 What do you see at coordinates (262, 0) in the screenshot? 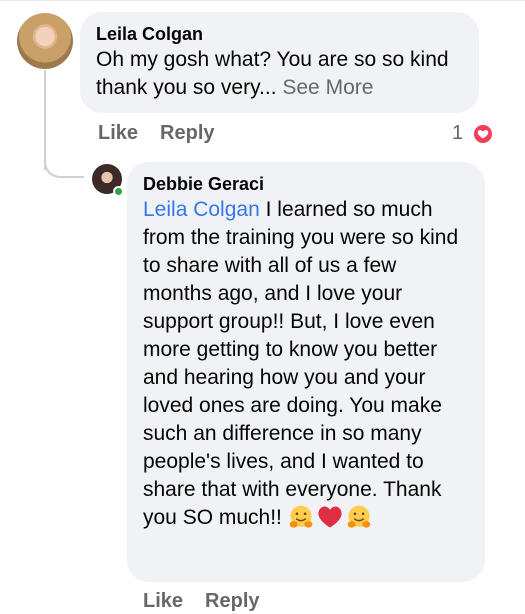
I see `top-divider` at bounding box center [262, 0].